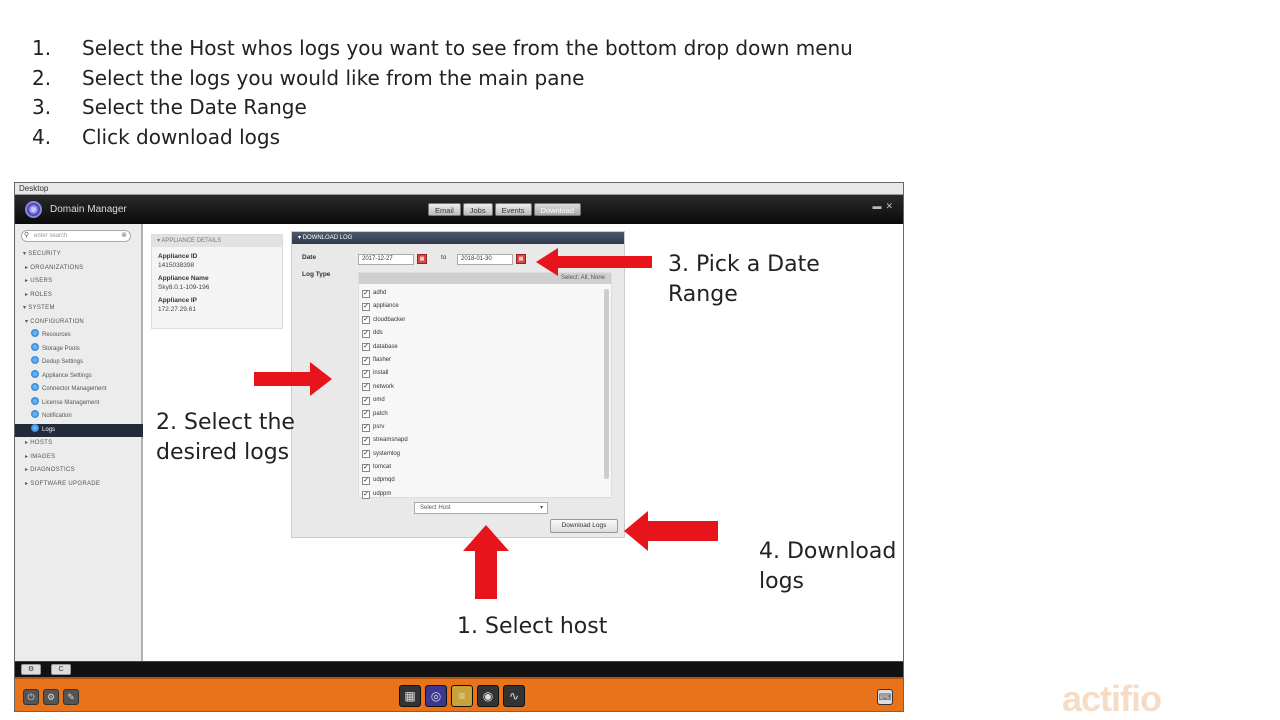  What do you see at coordinates (385, 347) in the screenshot?
I see `log-item-database: ✓ database` at bounding box center [385, 347].